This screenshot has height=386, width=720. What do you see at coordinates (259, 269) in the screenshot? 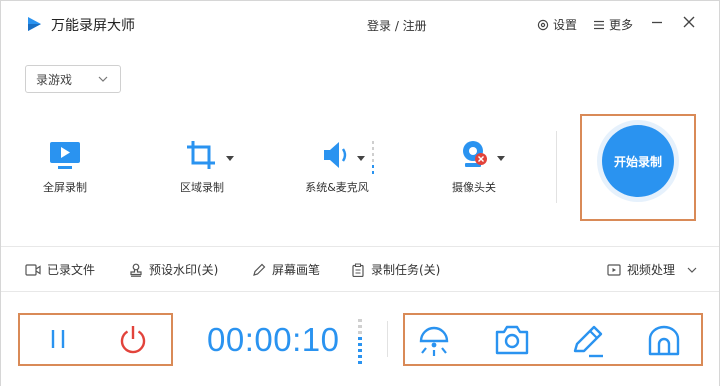
I see `pen-icon` at bounding box center [259, 269].